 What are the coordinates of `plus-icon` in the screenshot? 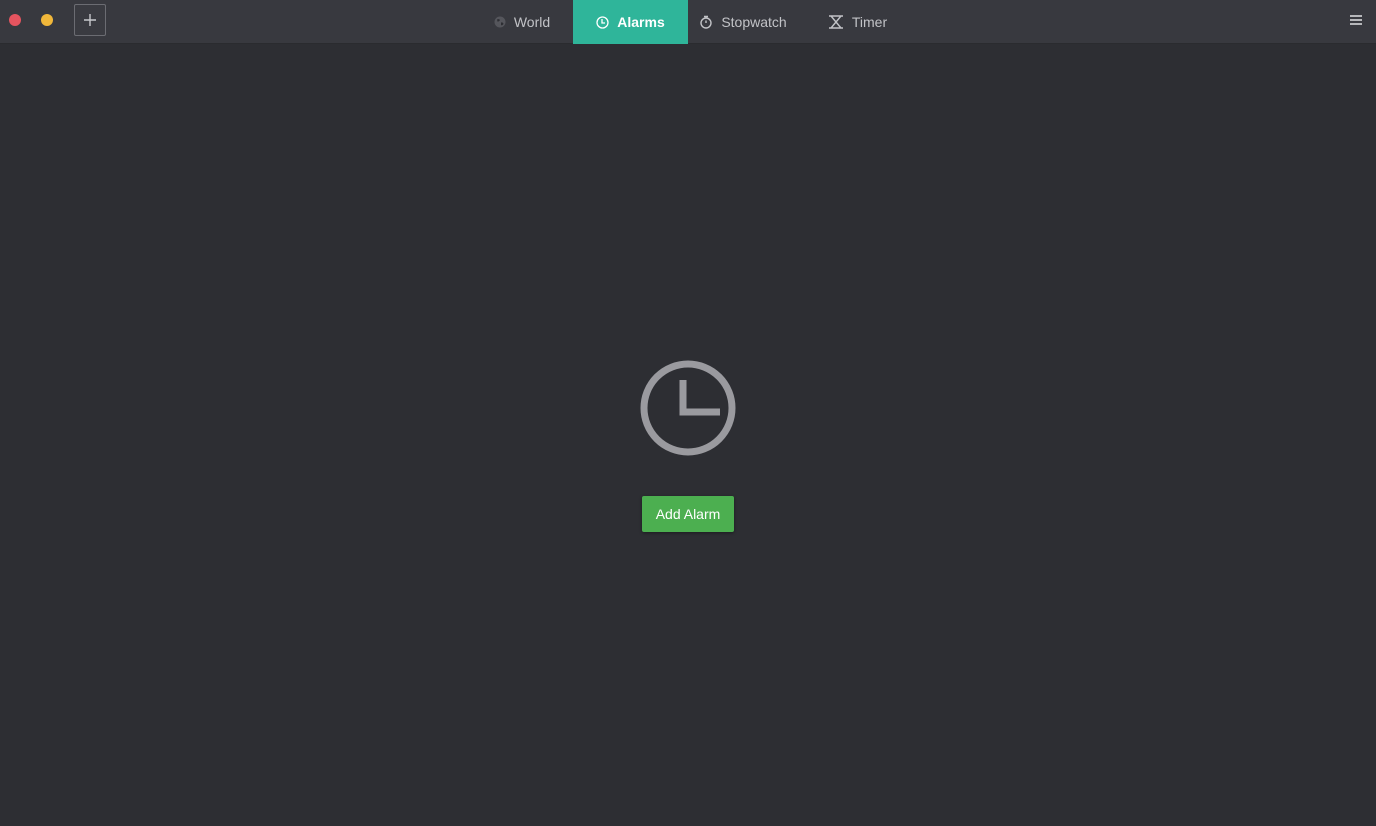 It's located at (90, 20).